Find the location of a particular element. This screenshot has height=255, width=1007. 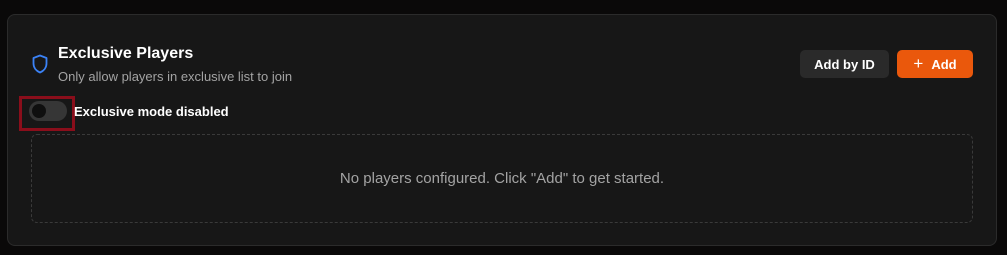

add-by-id-label: Add by ID is located at coordinates (844, 64).